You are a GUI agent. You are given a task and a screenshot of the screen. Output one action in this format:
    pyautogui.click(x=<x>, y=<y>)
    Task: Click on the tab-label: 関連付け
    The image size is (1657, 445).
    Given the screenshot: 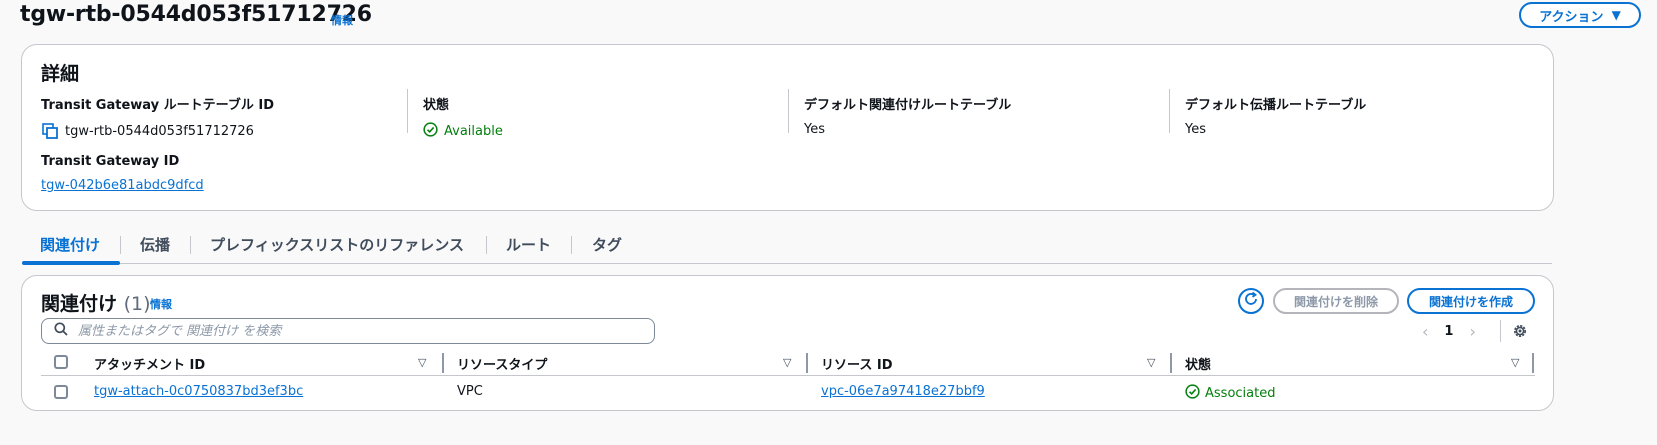 What is the action you would take?
    pyautogui.click(x=70, y=245)
    